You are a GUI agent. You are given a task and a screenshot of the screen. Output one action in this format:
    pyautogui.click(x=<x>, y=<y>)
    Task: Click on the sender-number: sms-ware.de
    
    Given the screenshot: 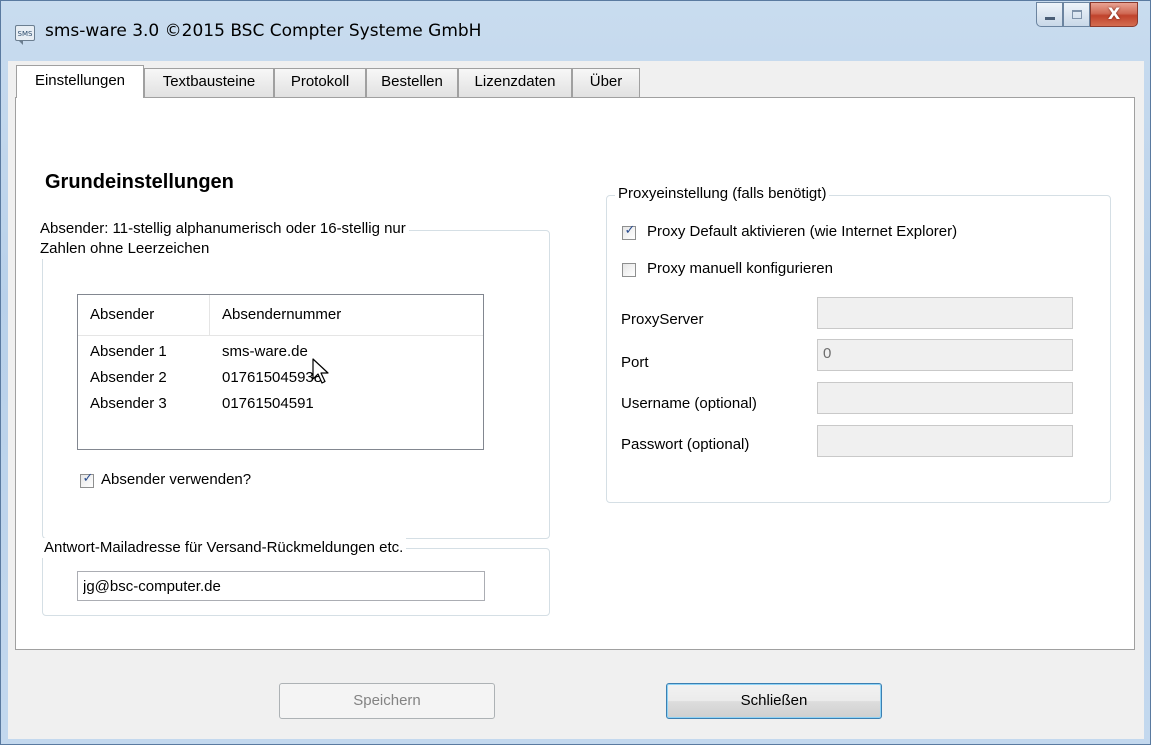 What is the action you would take?
    pyautogui.click(x=265, y=351)
    